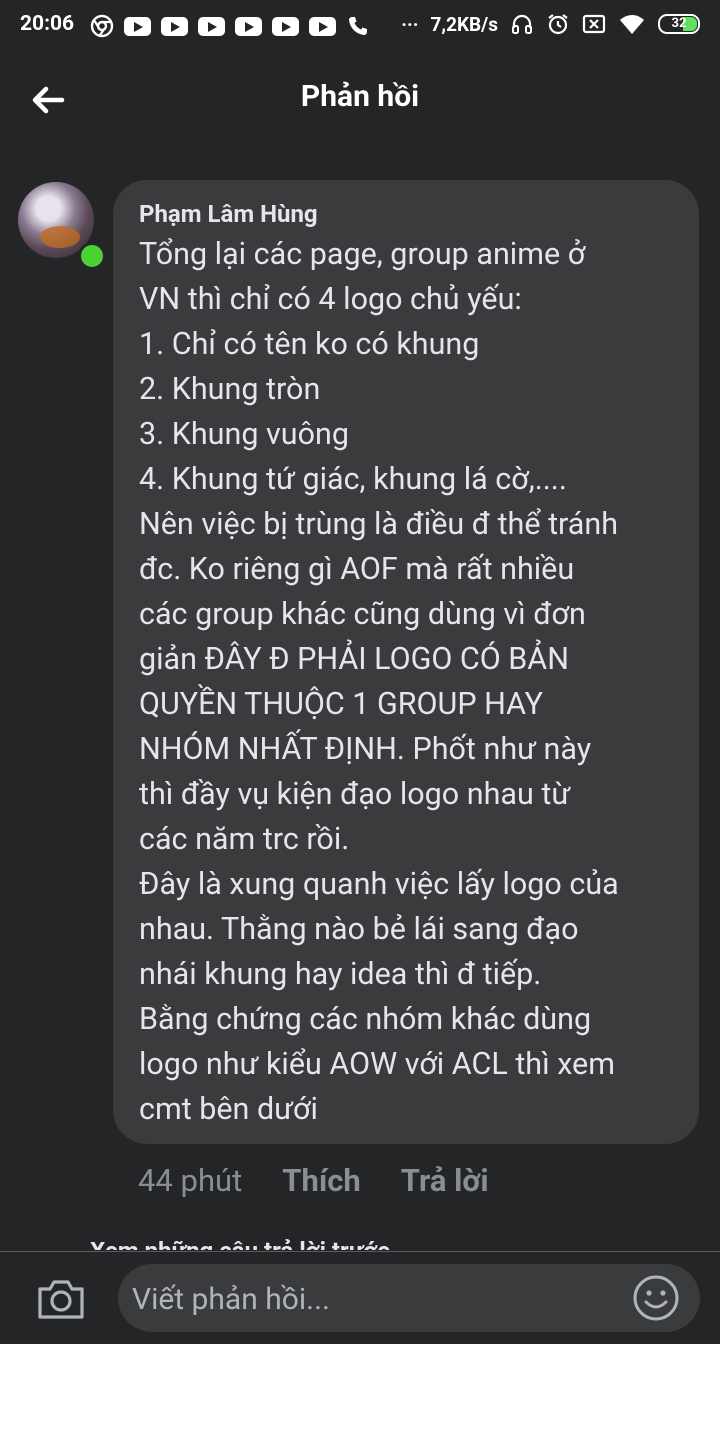 This screenshot has height=1440, width=720. Describe the element at coordinates (355, 794) in the screenshot. I see `comment-line: thì đầy vụ kiện đạo logo nhau từ` at that location.